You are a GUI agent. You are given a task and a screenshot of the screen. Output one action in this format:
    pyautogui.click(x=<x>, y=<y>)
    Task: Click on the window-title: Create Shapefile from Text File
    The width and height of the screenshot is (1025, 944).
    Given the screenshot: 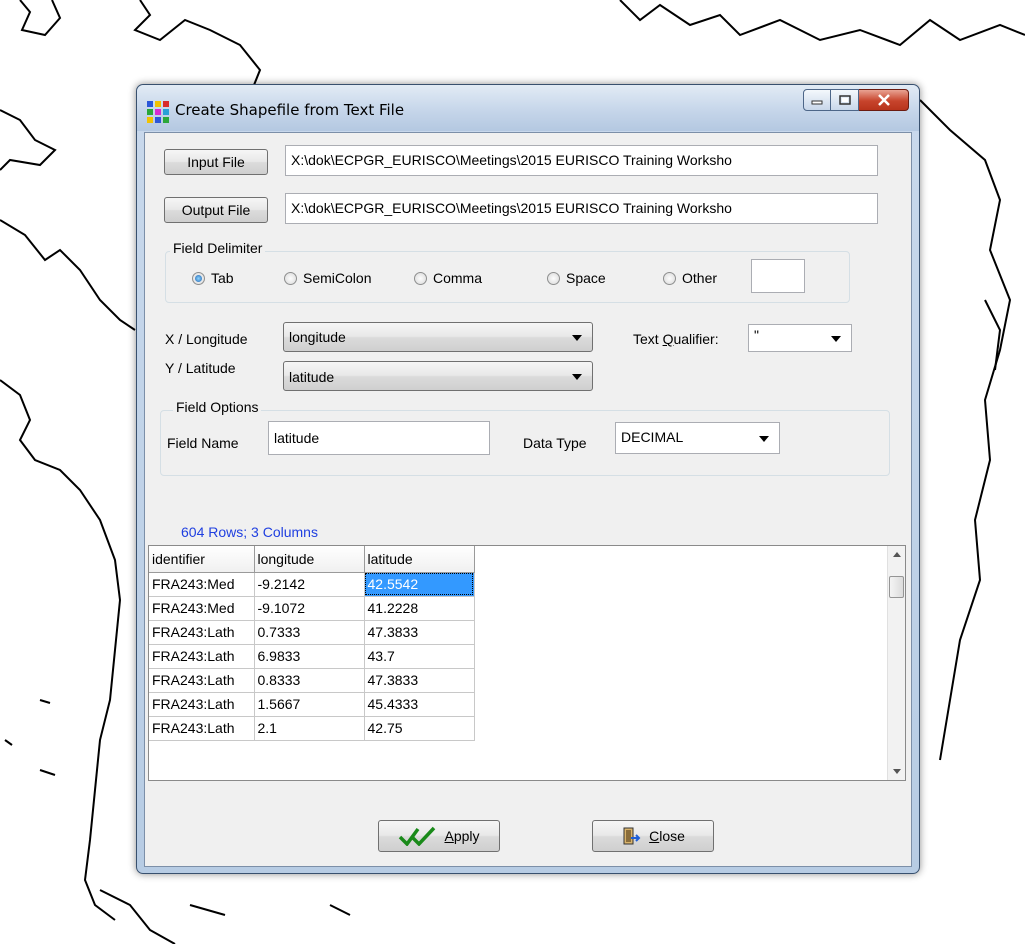 What is the action you would take?
    pyautogui.click(x=290, y=110)
    